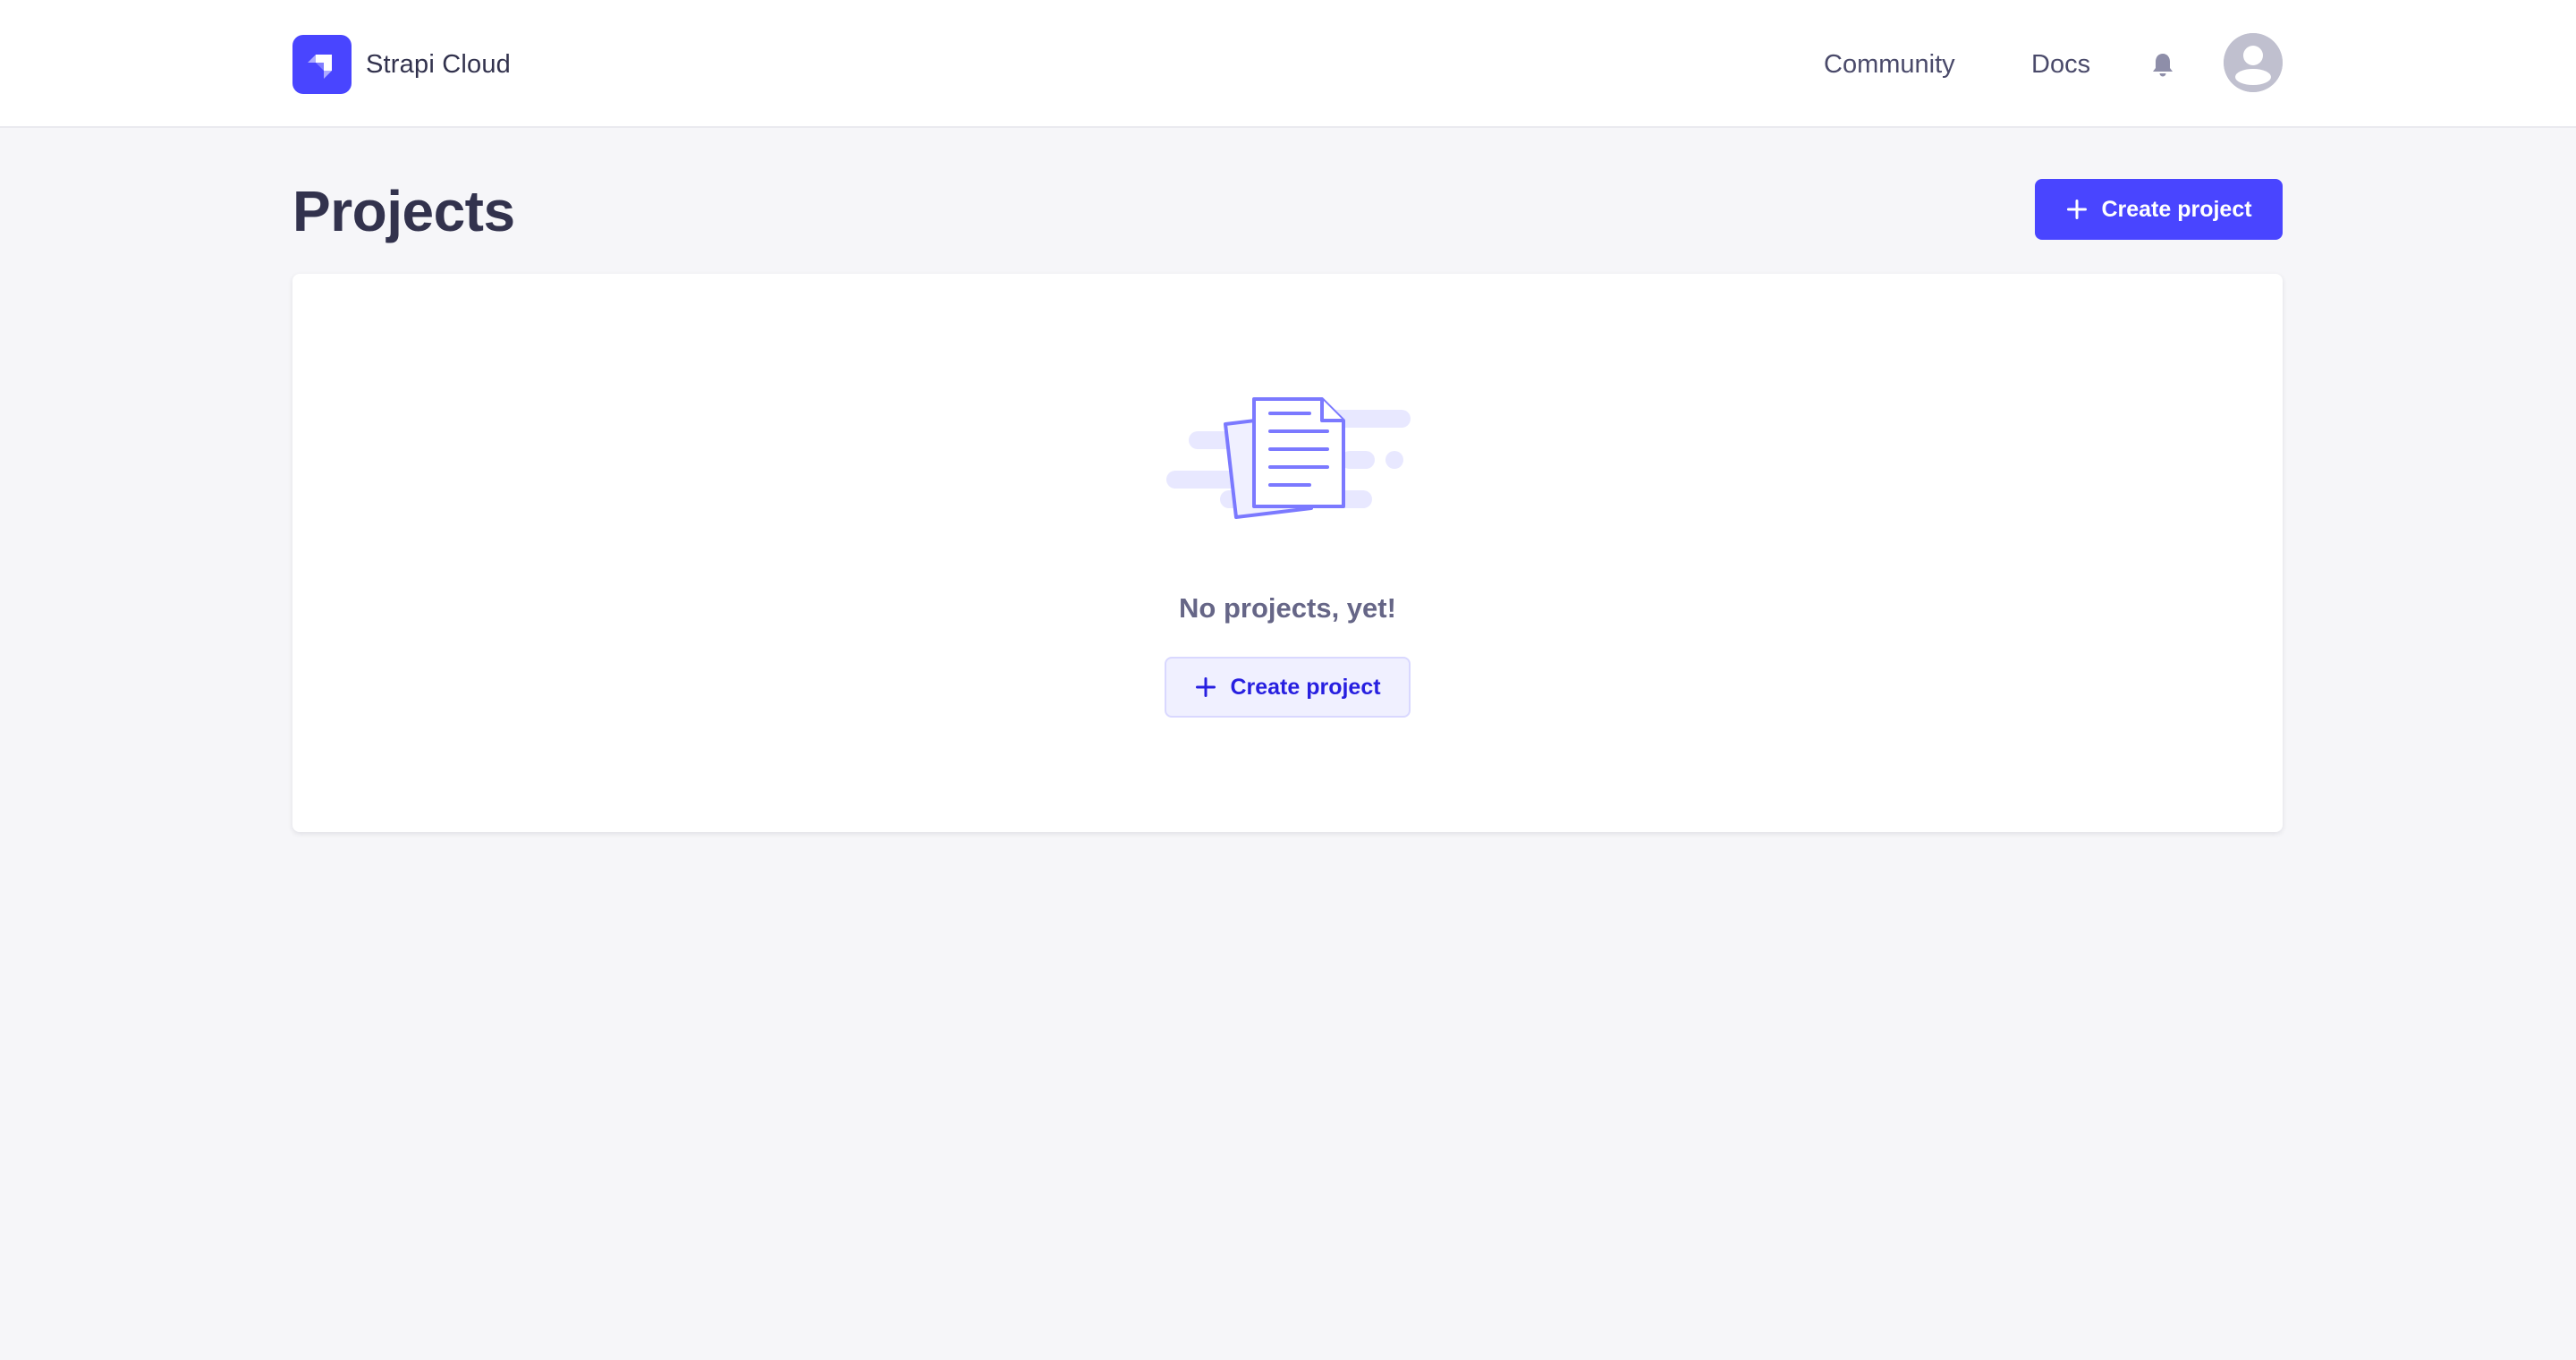 The width and height of the screenshot is (2576, 1360). Describe the element at coordinates (322, 64) in the screenshot. I see `strapi-logo-icon` at that location.